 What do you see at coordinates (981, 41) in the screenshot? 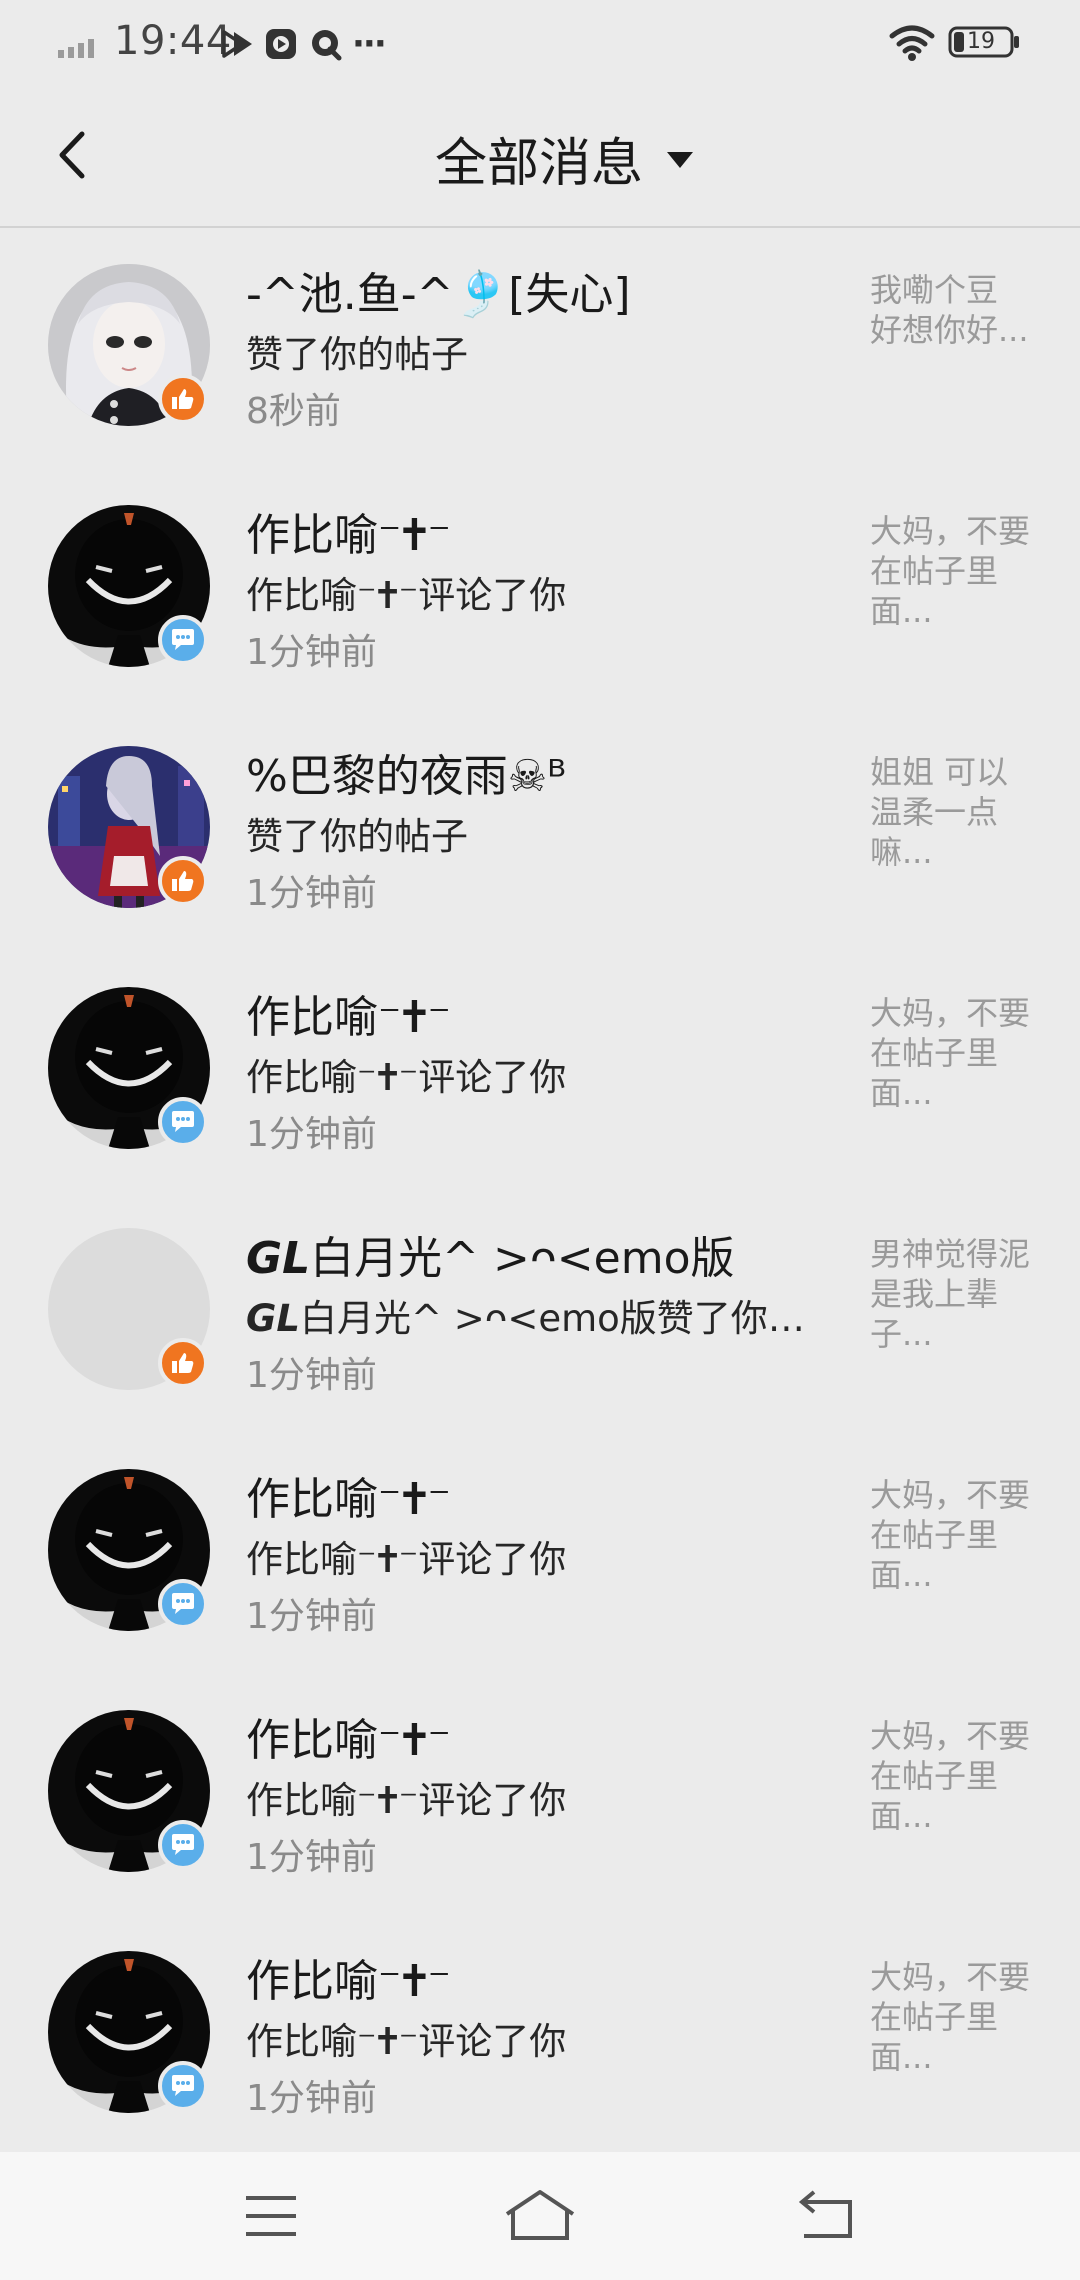
I see `battery-level: 19` at bounding box center [981, 41].